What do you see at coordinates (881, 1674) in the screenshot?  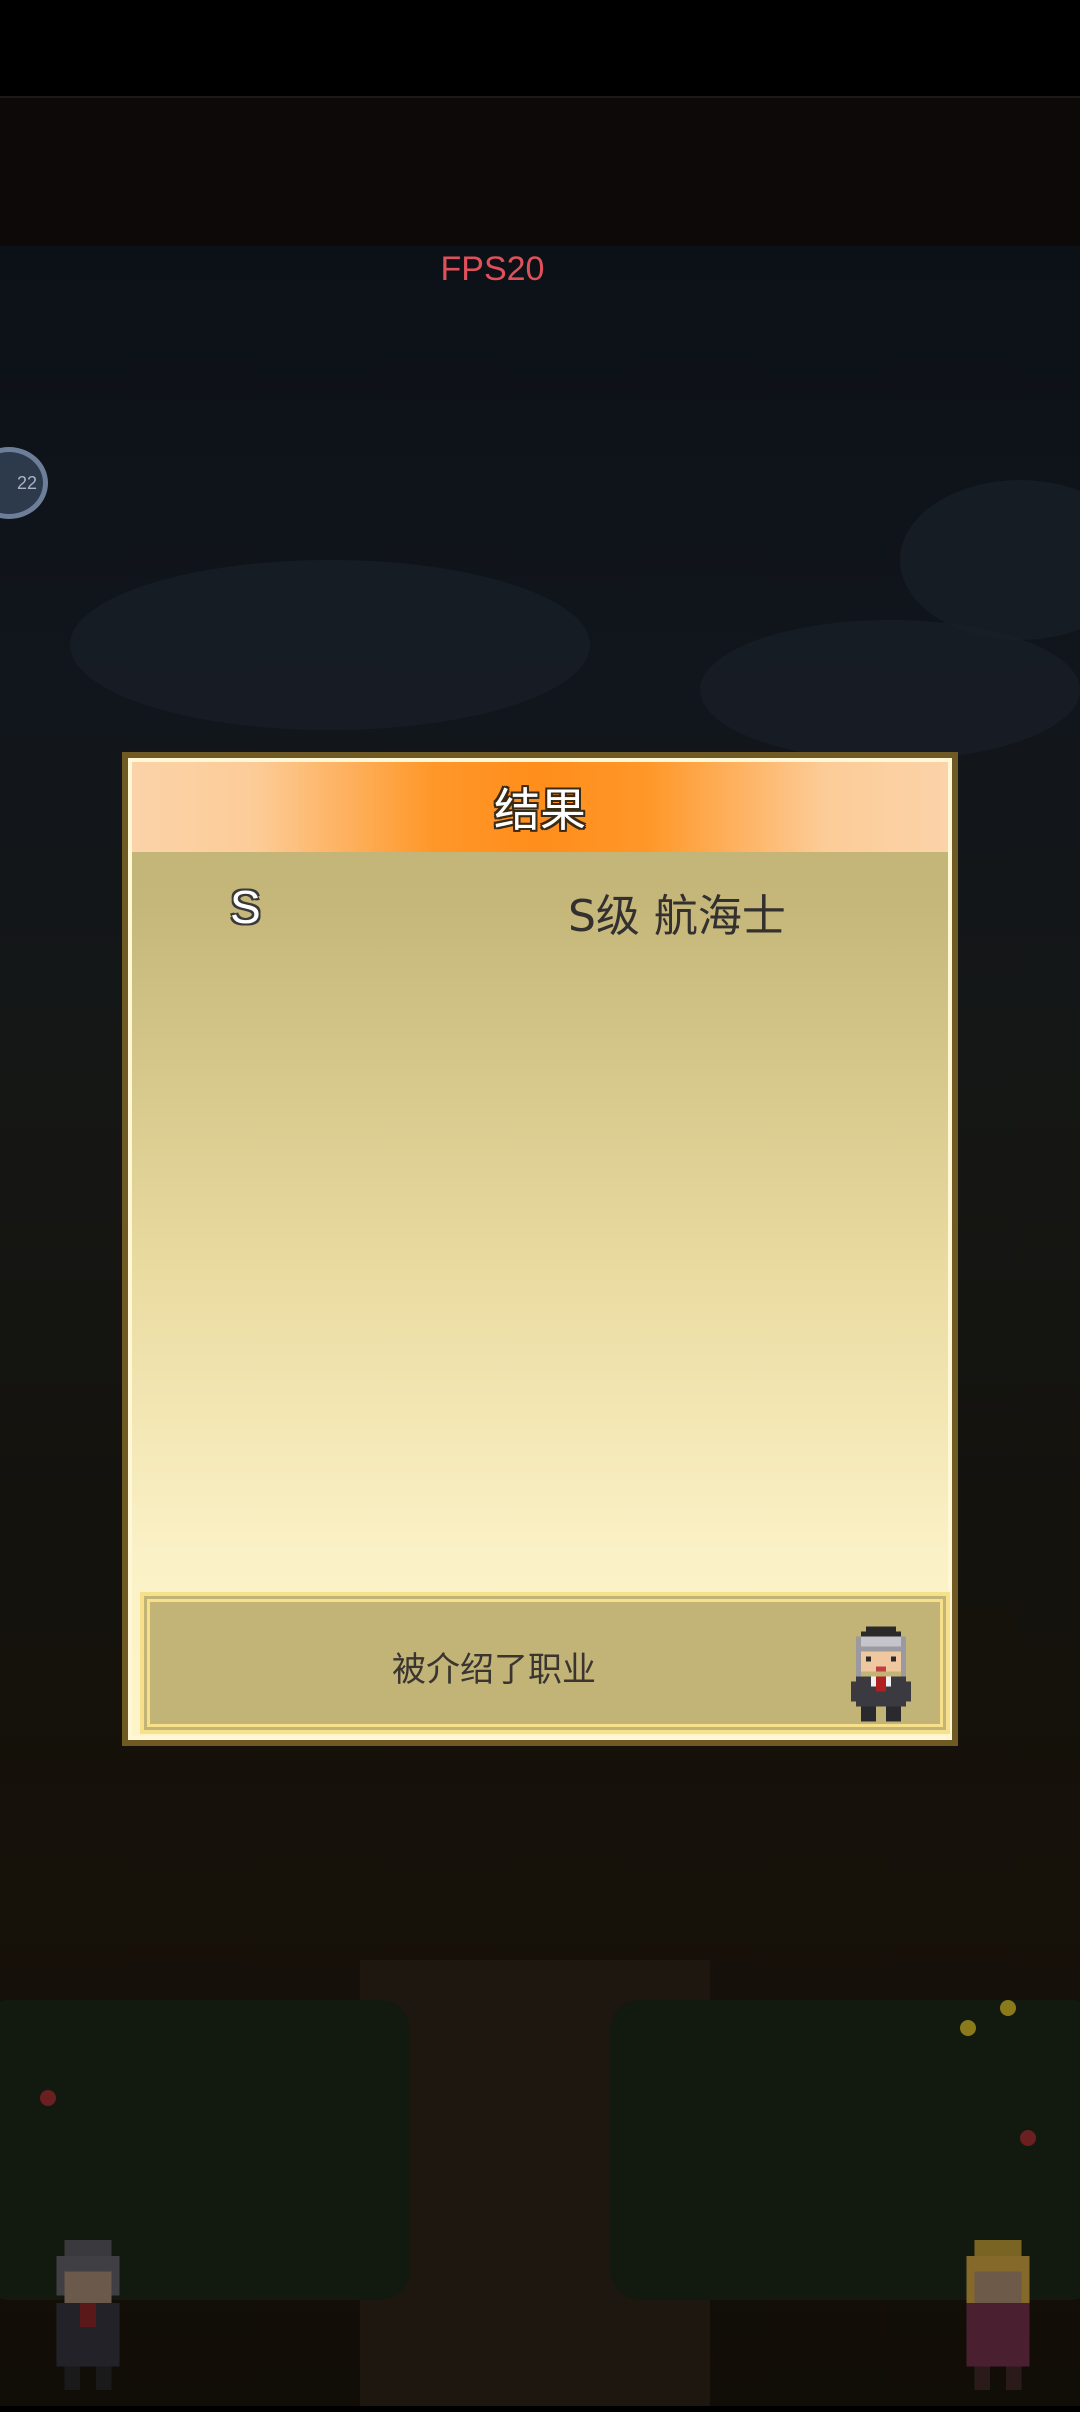 I see `pixel-old-man-icon` at bounding box center [881, 1674].